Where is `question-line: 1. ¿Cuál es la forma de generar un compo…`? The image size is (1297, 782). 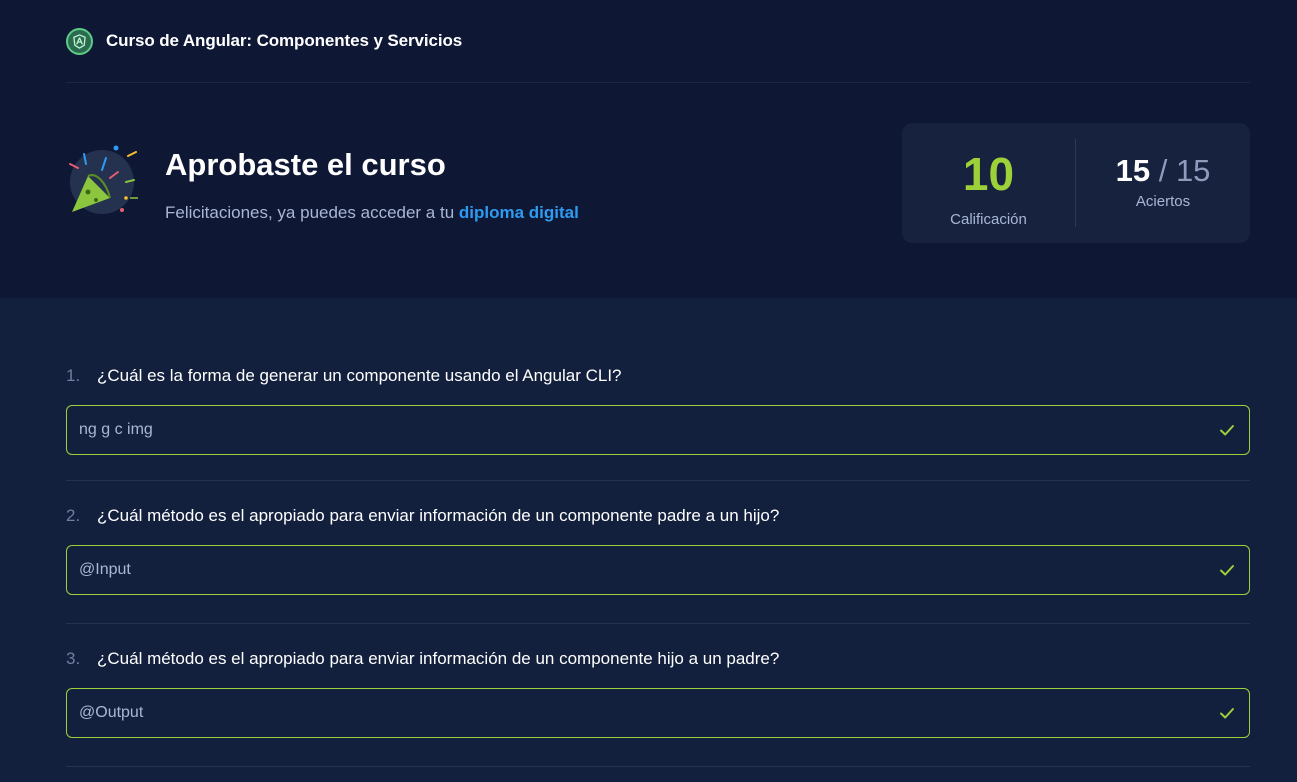 question-line: 1. ¿Cuál es la forma de generar un compo… is located at coordinates (658, 376).